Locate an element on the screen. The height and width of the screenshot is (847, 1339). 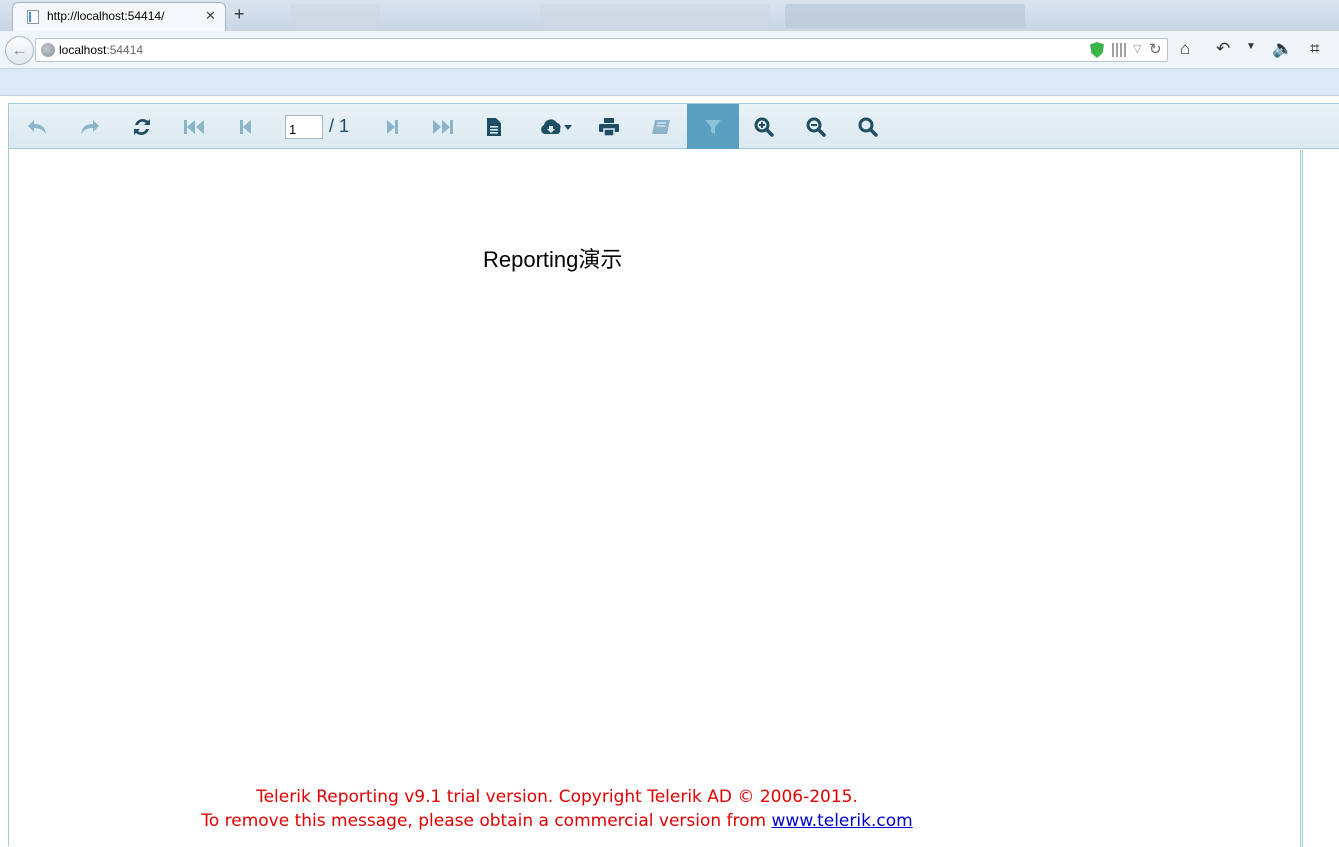
side-pane is located at coordinates (1320, 498).